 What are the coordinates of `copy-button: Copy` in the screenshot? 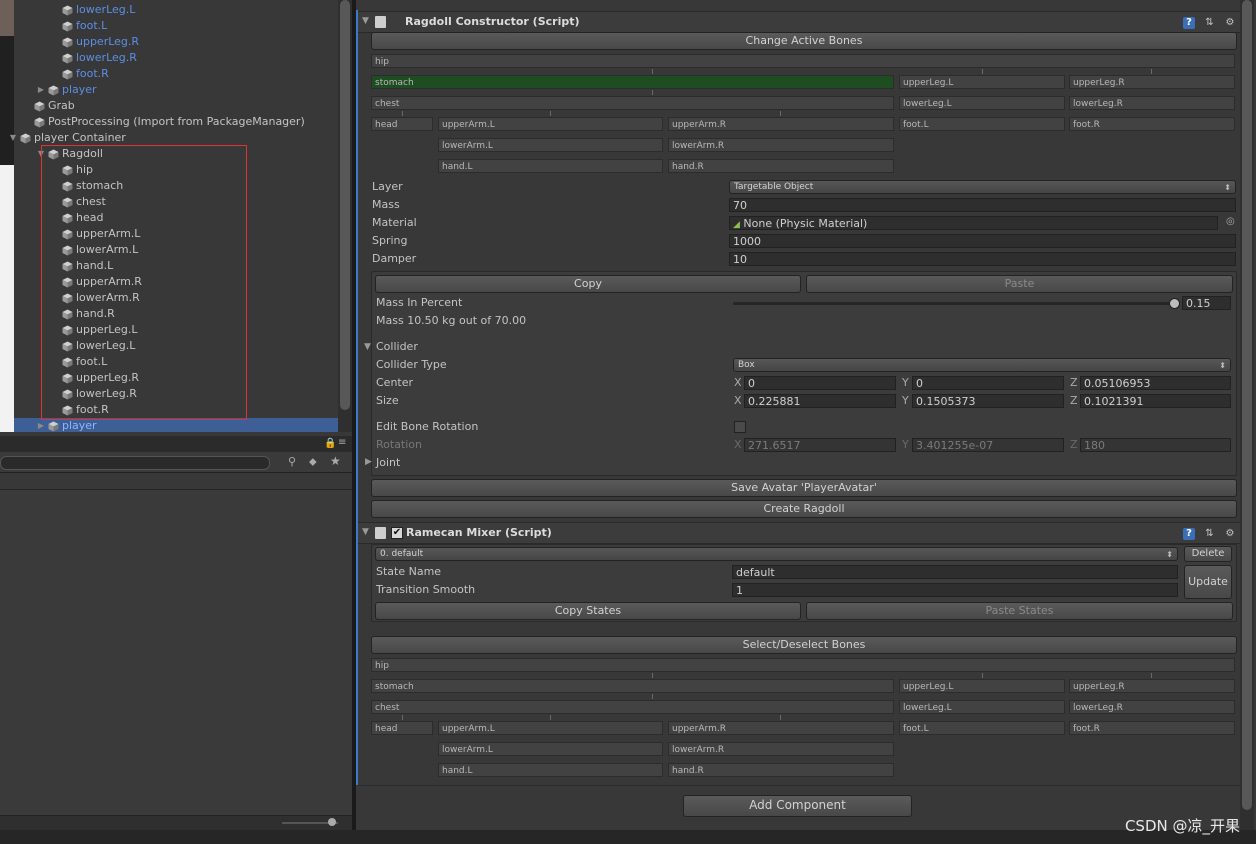 It's located at (588, 284).